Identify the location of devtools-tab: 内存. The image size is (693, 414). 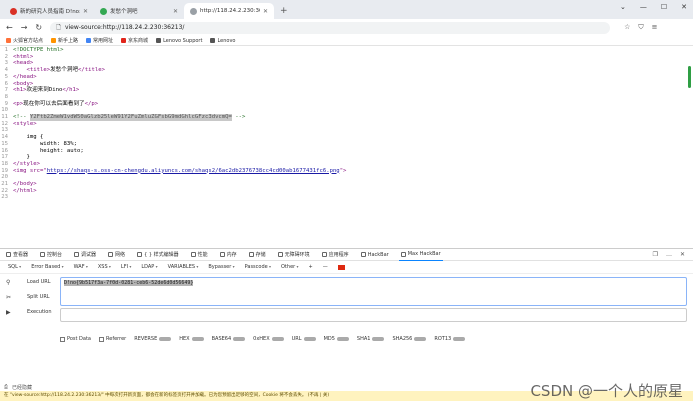
(228, 255).